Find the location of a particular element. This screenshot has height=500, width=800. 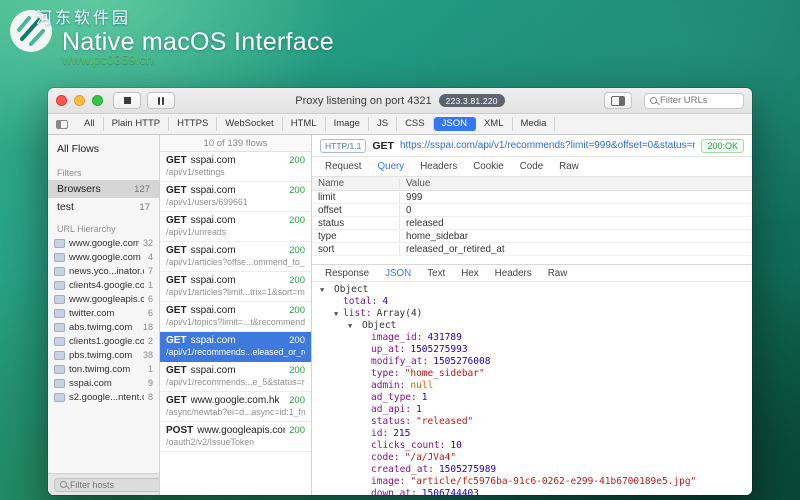

json-tree-row: ▼ad_type1 is located at coordinates (532, 398).